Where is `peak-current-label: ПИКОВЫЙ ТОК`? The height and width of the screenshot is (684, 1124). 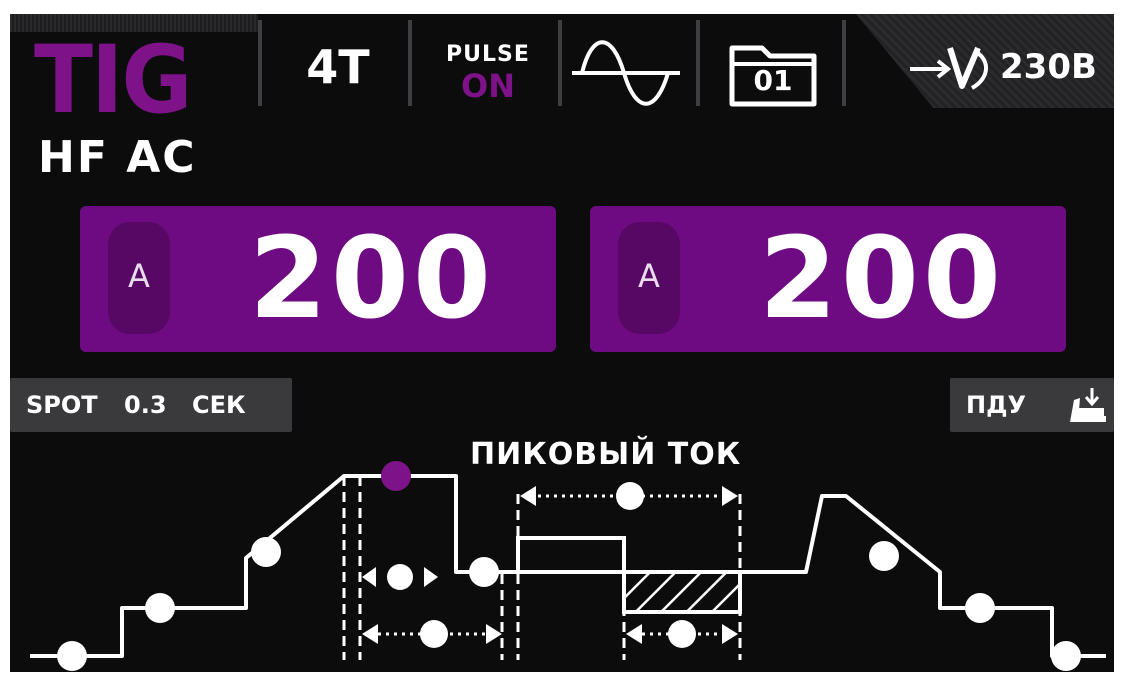
peak-current-label: ПИКОВЫЙ ТОК is located at coordinates (606, 454).